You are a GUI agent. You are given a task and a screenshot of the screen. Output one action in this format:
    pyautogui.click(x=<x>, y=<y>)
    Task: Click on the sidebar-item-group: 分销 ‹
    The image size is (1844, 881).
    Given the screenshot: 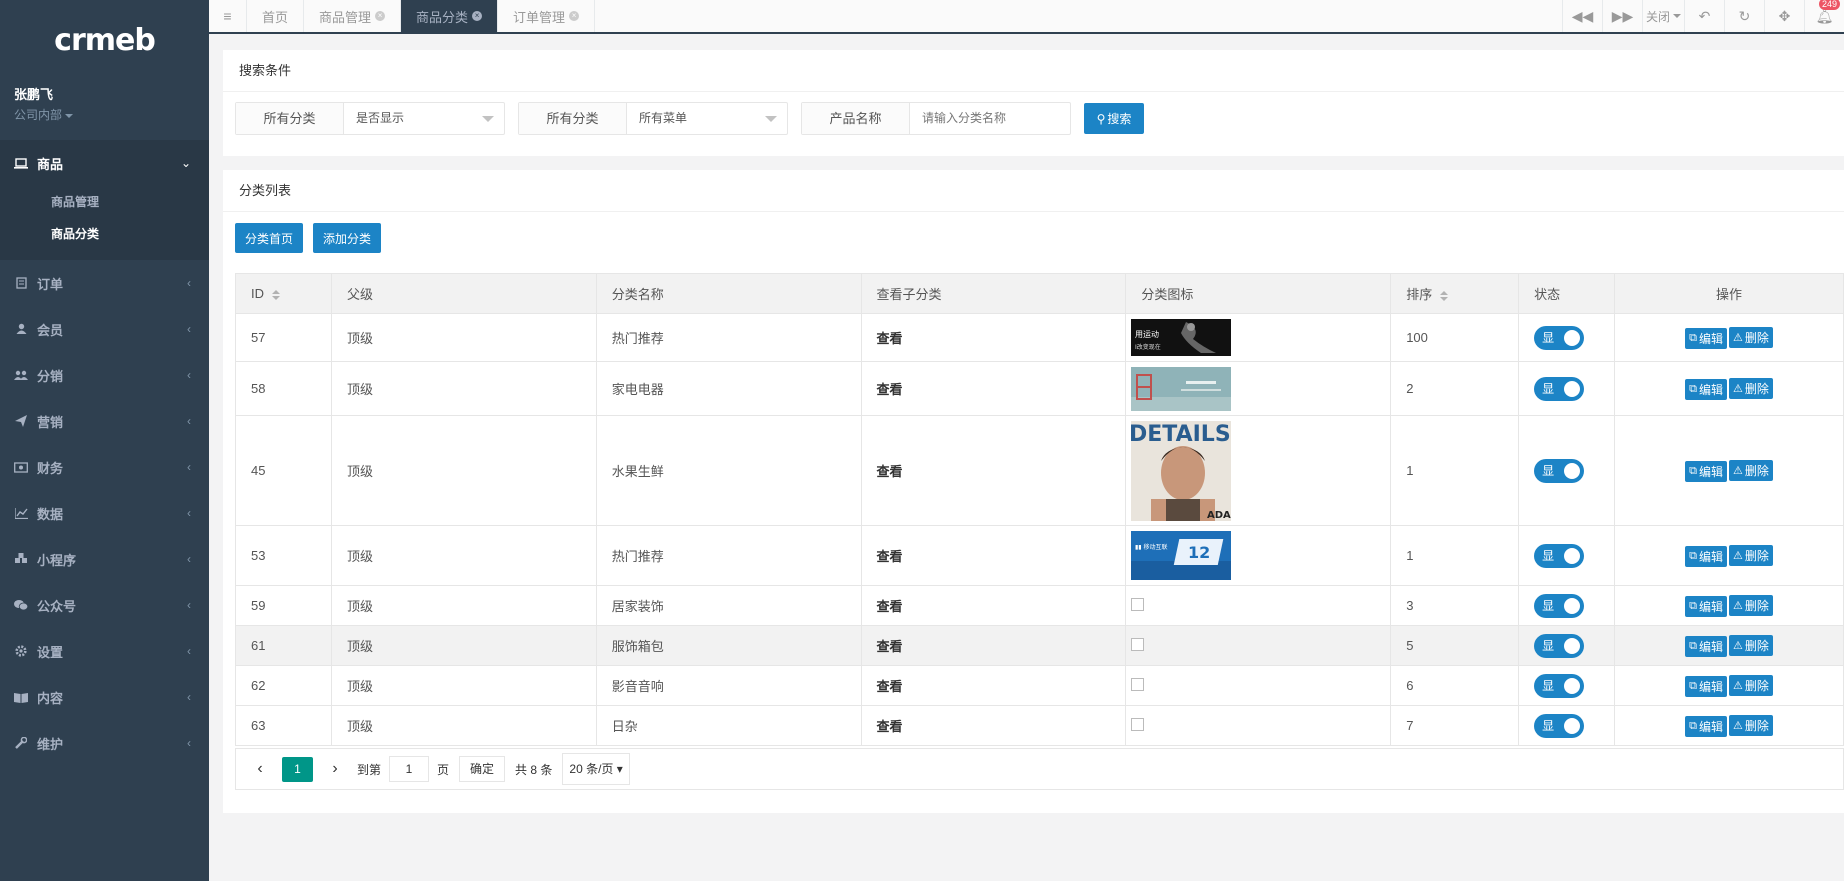 What is the action you would take?
    pyautogui.click(x=104, y=375)
    